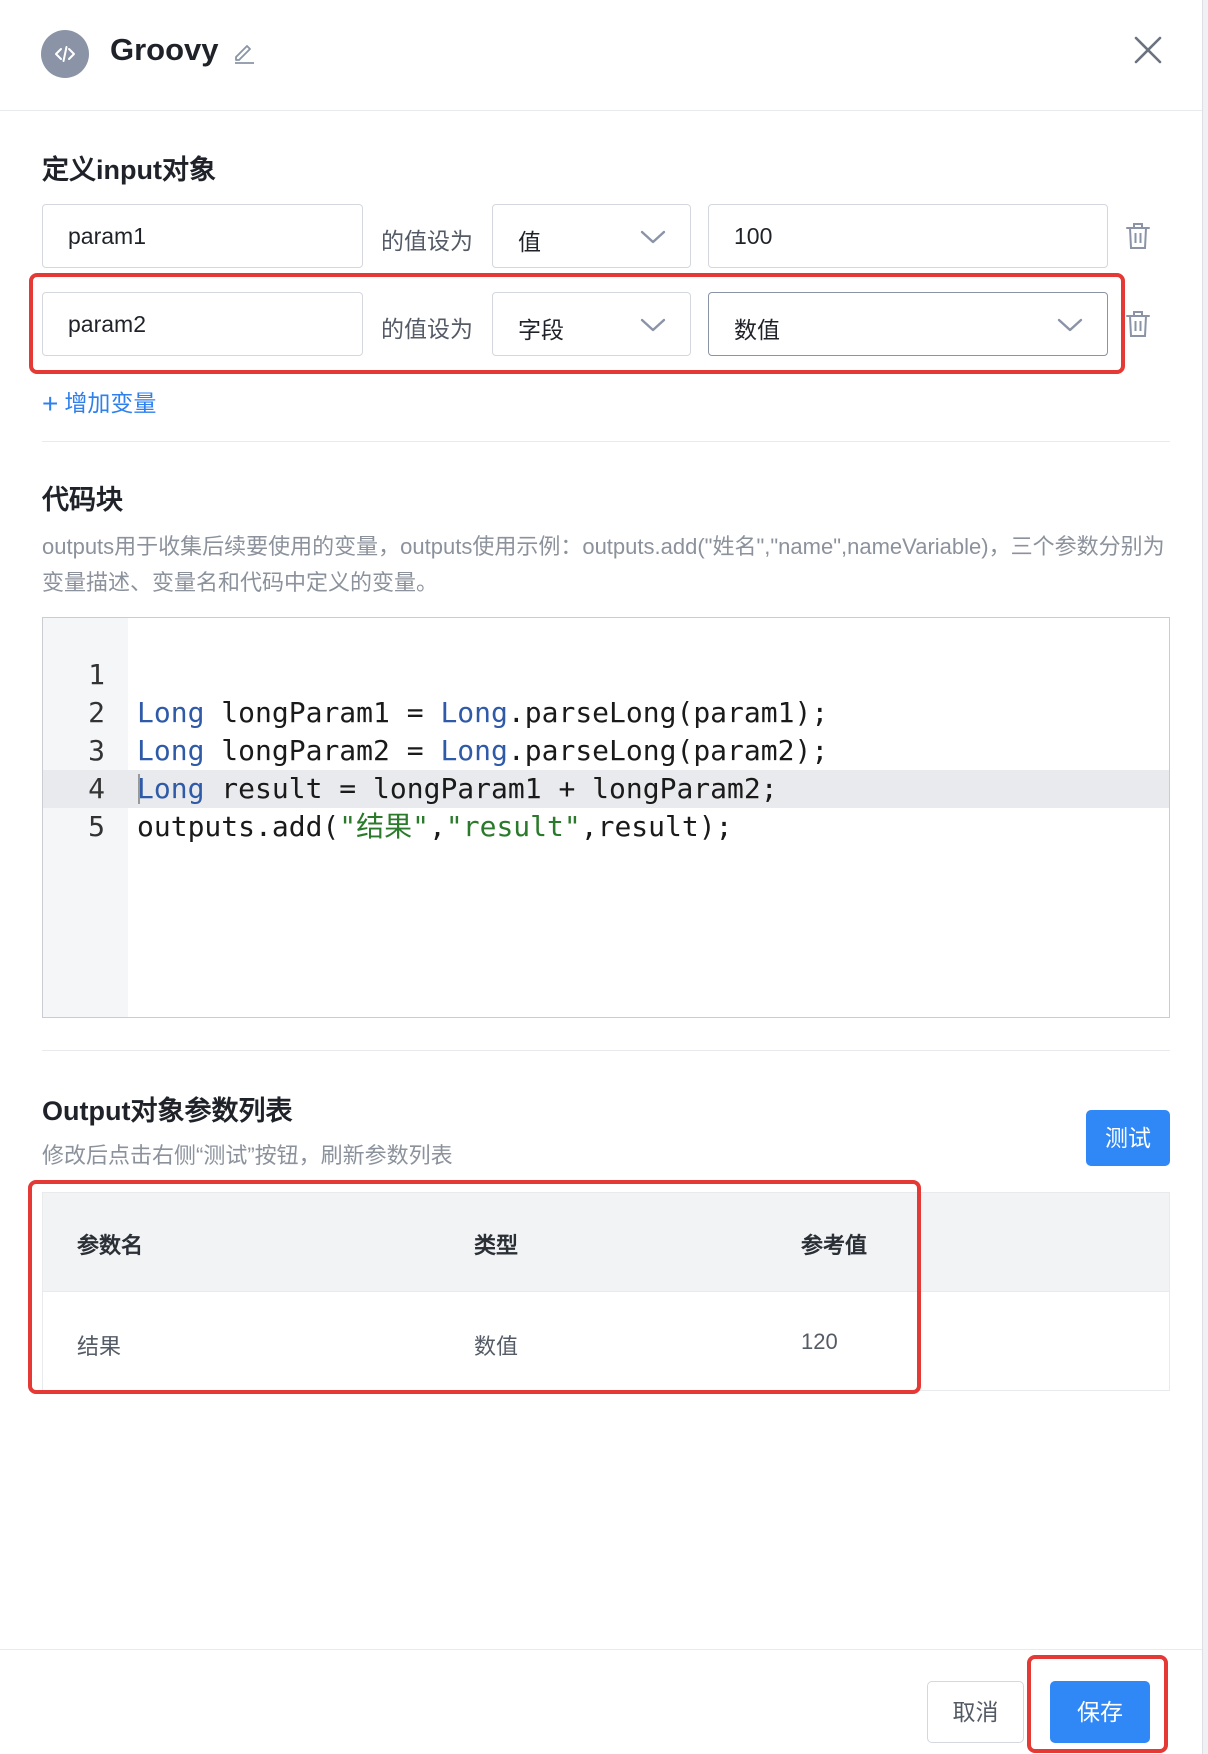 The height and width of the screenshot is (1754, 1208). What do you see at coordinates (496, 1245) in the screenshot?
I see `column-header-type: 类型` at bounding box center [496, 1245].